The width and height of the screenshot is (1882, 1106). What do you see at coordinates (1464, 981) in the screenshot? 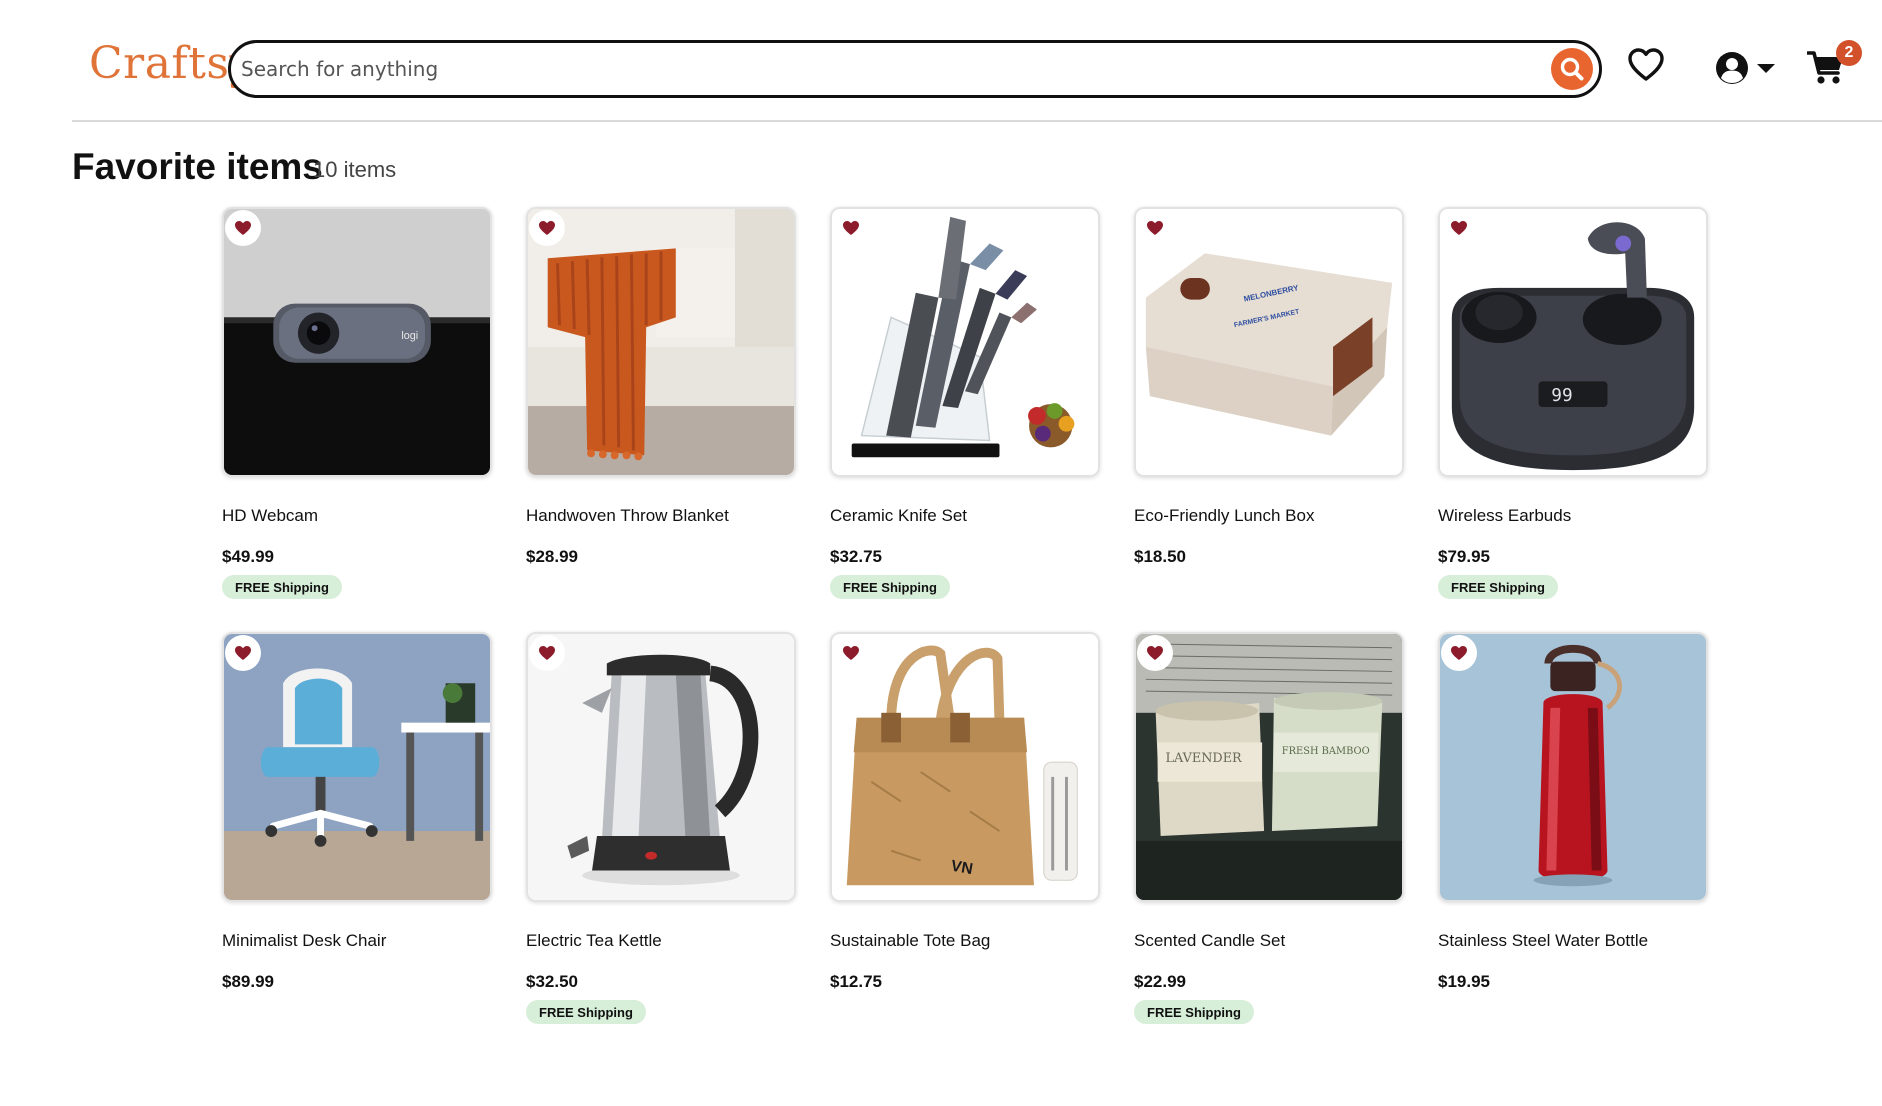
I see `product-price: $19.95` at bounding box center [1464, 981].